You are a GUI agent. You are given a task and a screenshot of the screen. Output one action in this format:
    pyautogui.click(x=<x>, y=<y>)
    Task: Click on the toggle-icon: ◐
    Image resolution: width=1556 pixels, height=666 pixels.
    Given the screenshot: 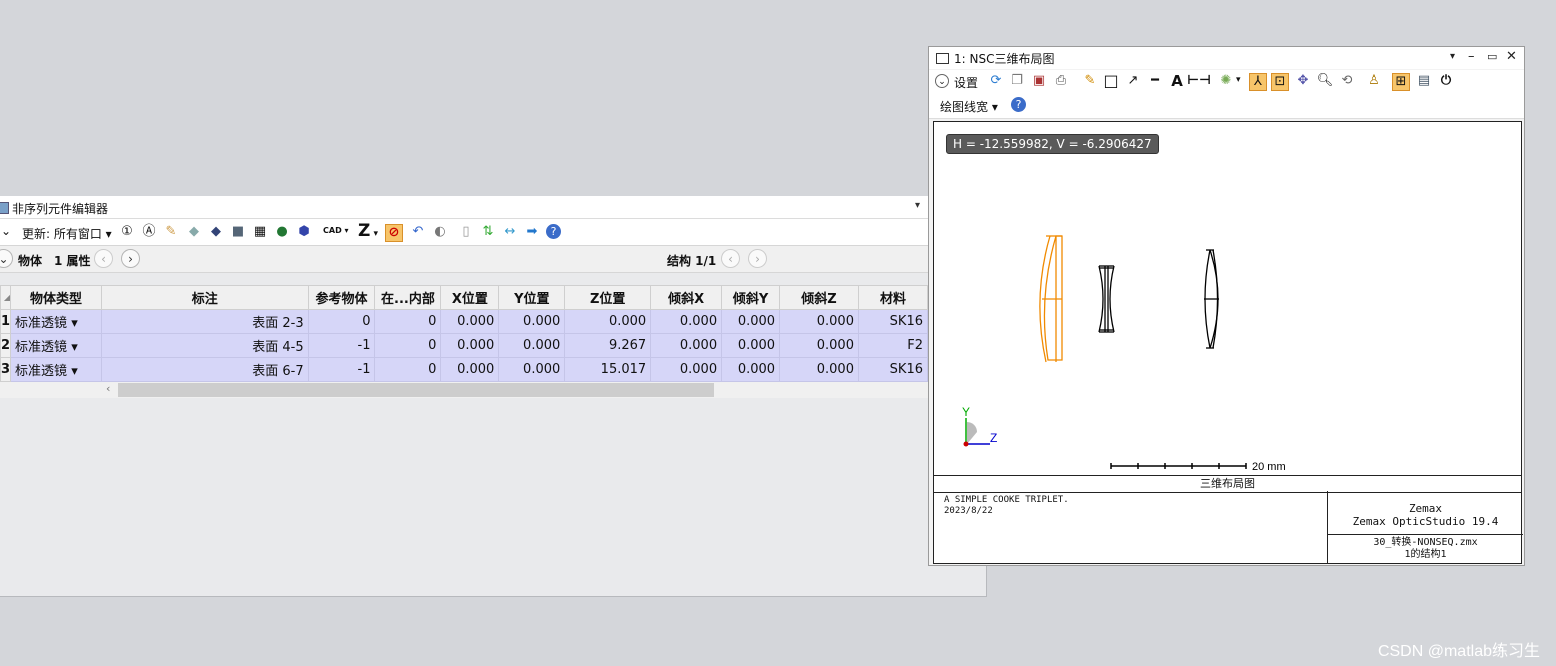 What is the action you would take?
    pyautogui.click(x=440, y=232)
    